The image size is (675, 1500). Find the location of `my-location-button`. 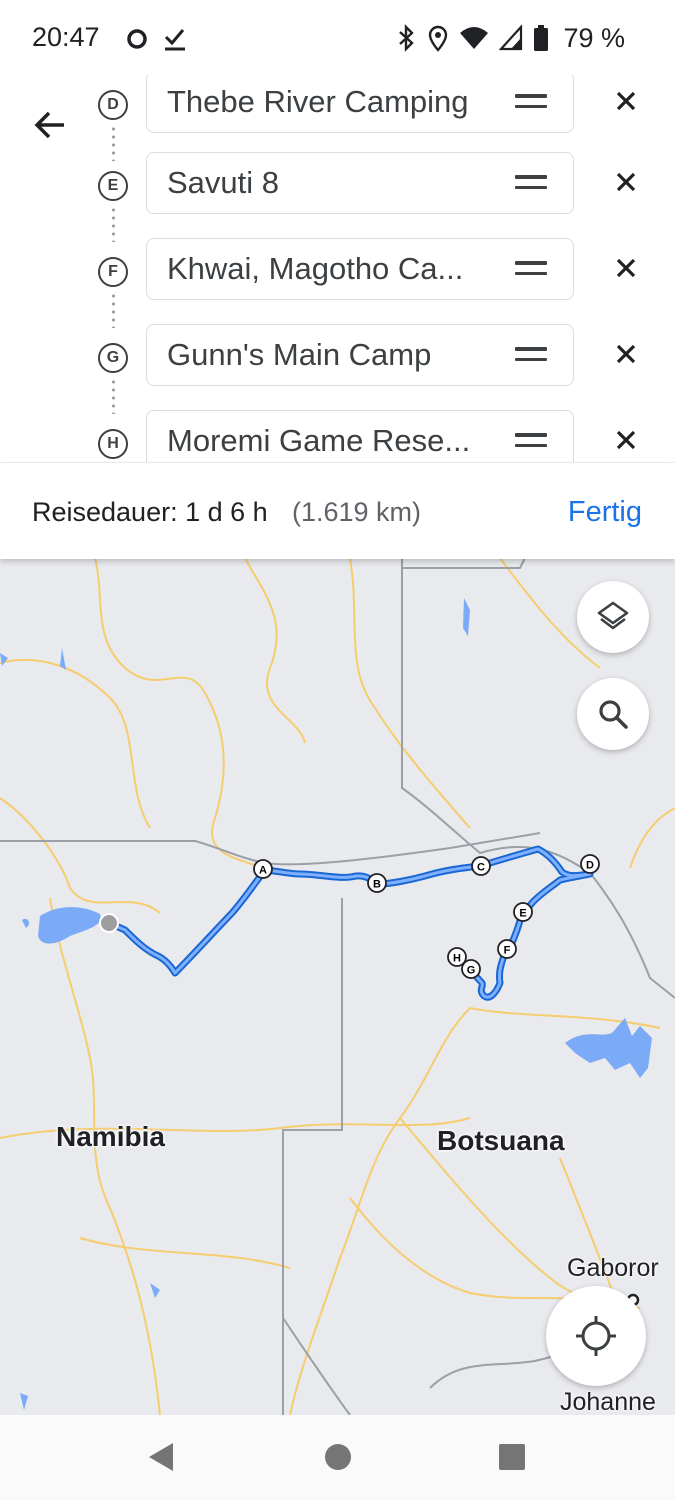

my-location-button is located at coordinates (596, 1336).